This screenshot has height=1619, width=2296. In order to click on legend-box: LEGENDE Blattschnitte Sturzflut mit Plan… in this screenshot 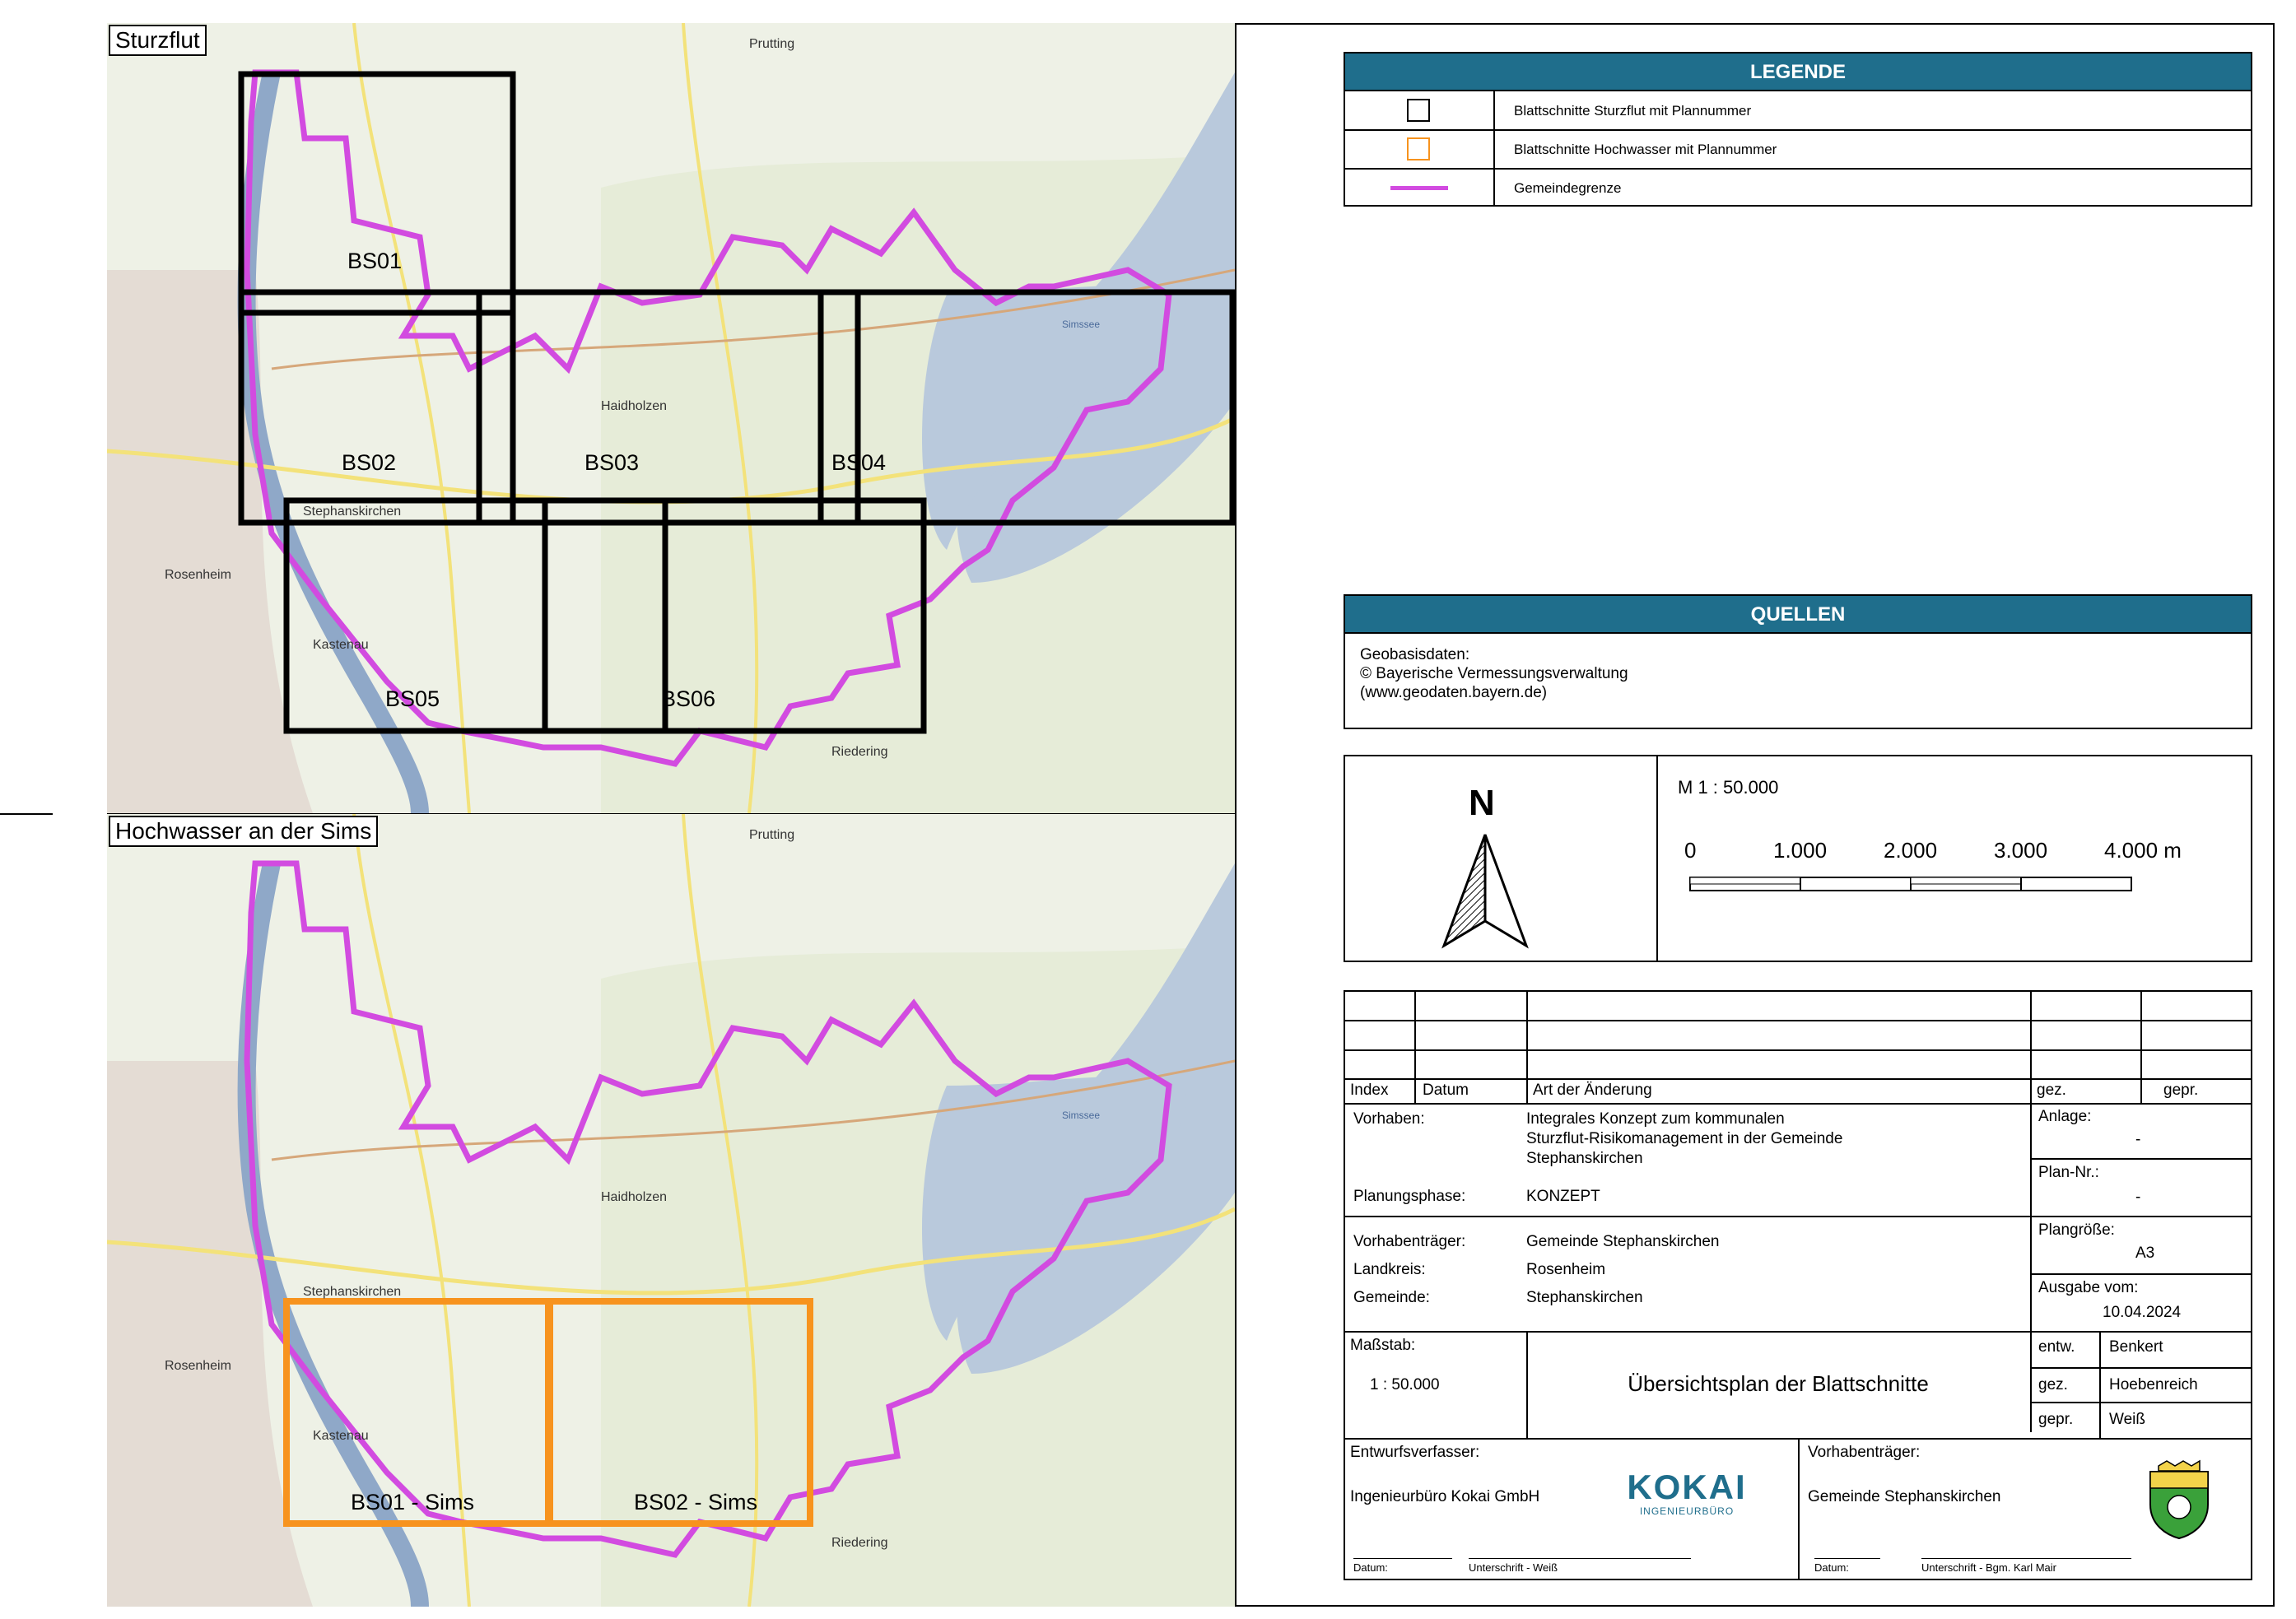, I will do `click(1798, 129)`.